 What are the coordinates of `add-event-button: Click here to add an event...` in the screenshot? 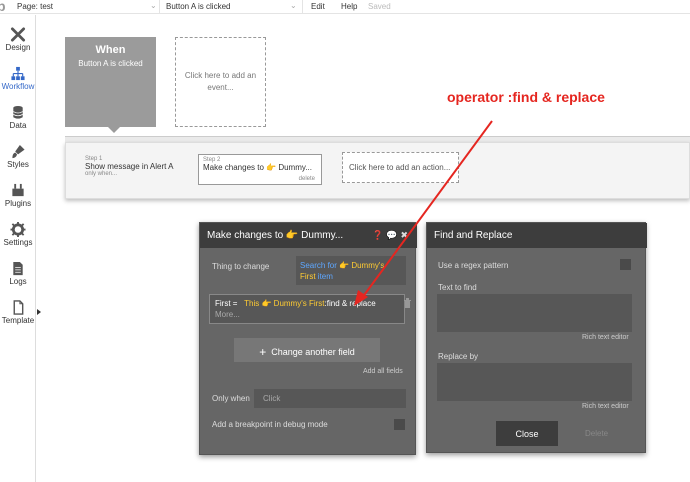 It's located at (220, 82).